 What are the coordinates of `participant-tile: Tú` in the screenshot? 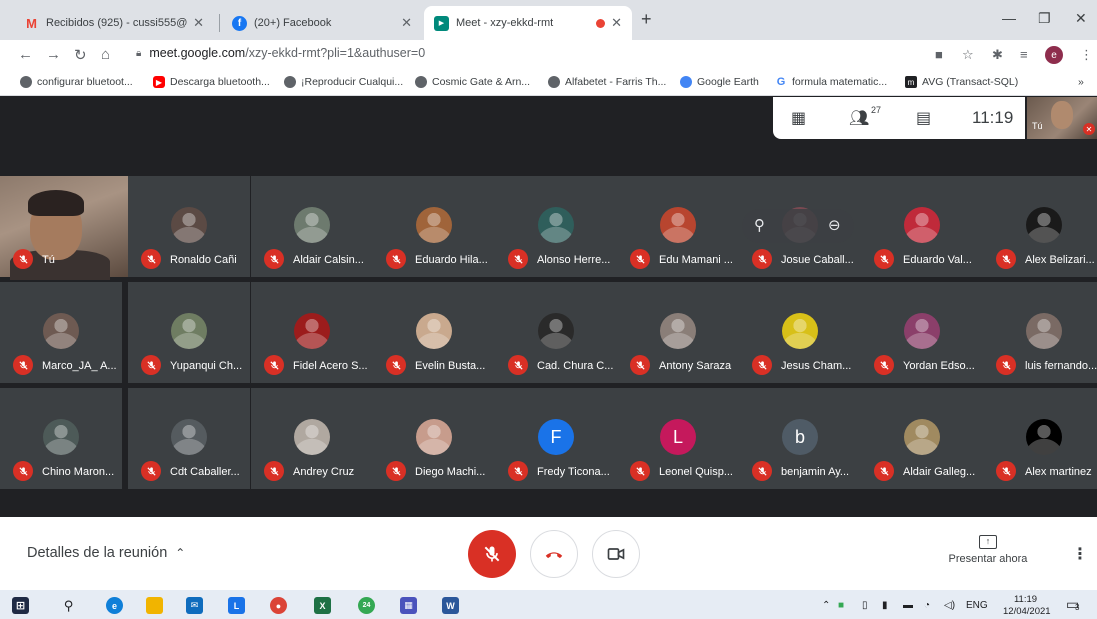 It's located at (64, 228).